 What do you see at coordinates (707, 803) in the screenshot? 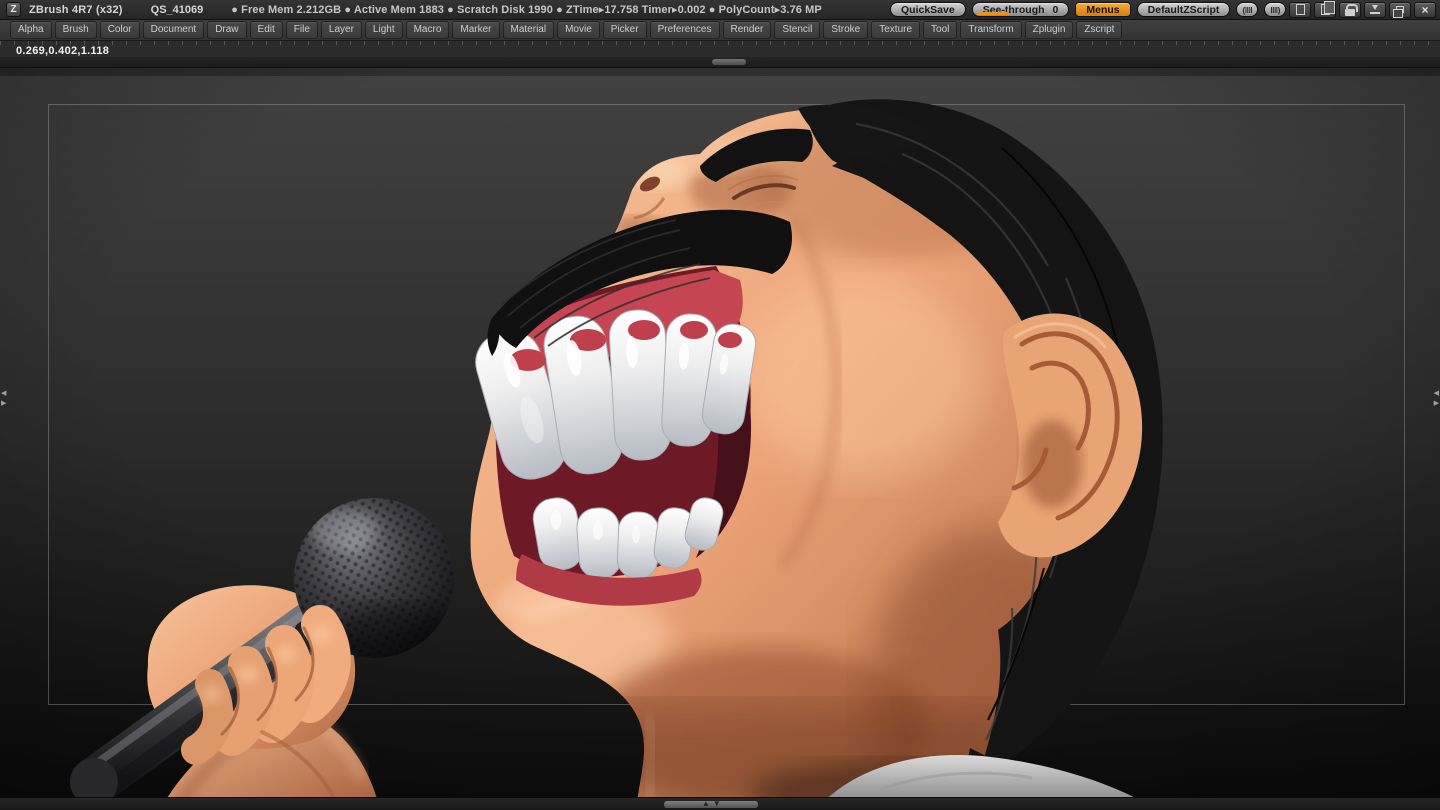
I see `scroll-up-icon: ▲` at bounding box center [707, 803].